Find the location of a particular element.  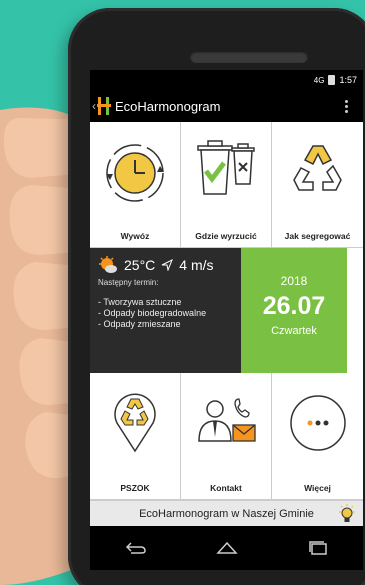

location-recycle-icon is located at coordinates (135, 423).